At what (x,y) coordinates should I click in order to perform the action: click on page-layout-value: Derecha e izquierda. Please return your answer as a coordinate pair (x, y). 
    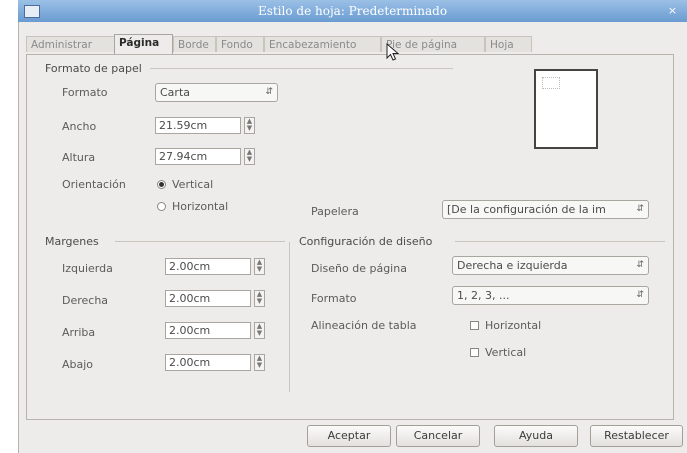
    Looking at the image, I should click on (512, 265).